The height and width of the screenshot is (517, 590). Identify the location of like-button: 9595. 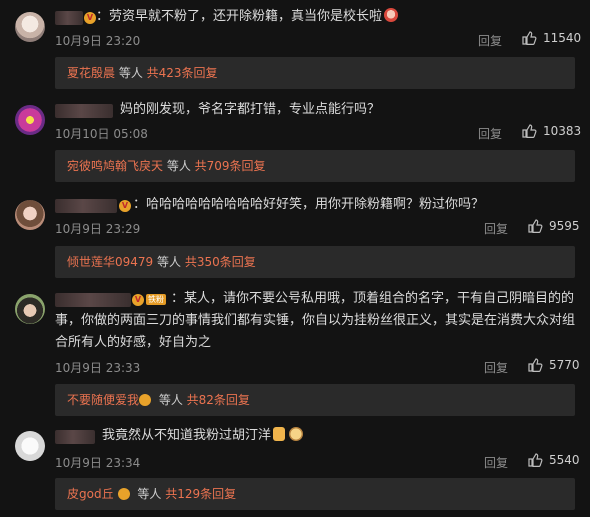
(553, 226).